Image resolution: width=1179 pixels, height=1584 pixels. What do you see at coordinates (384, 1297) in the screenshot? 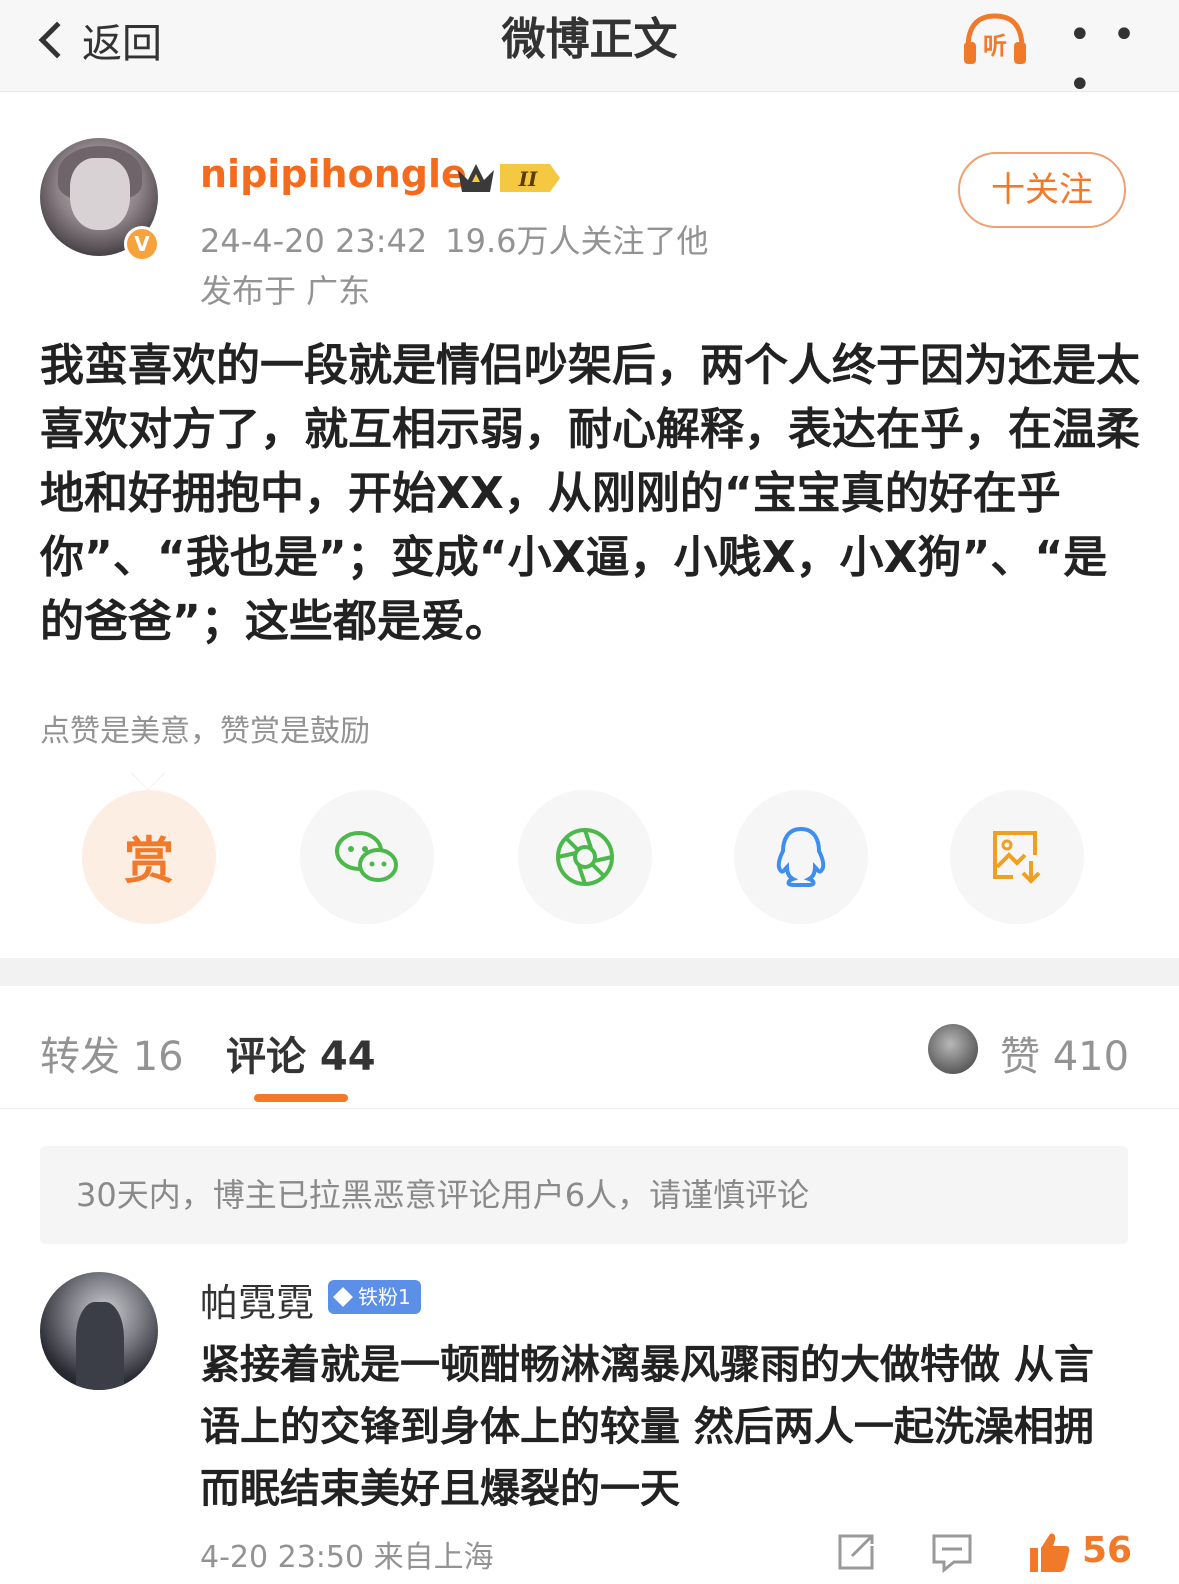
I see `fan-badge-label: 铁粉1` at bounding box center [384, 1297].